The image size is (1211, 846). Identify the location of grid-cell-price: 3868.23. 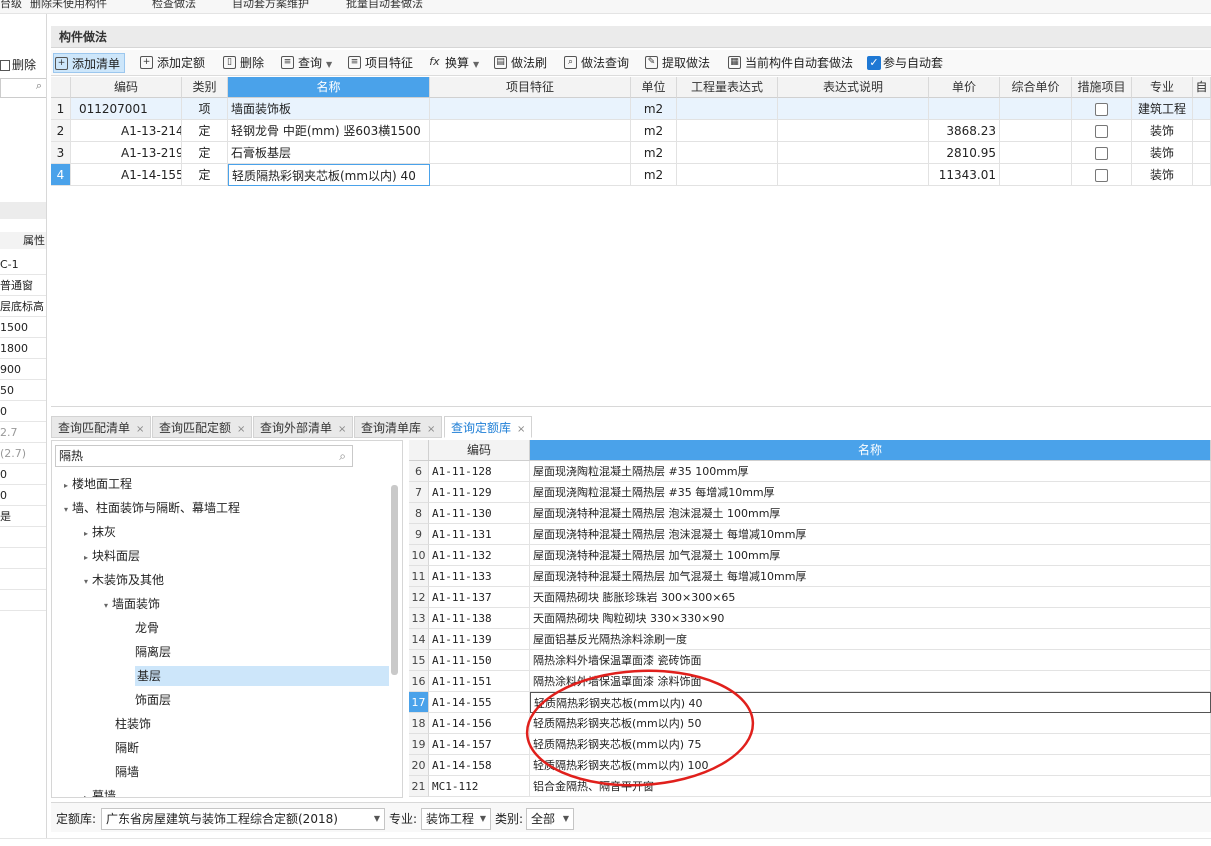
(964, 131).